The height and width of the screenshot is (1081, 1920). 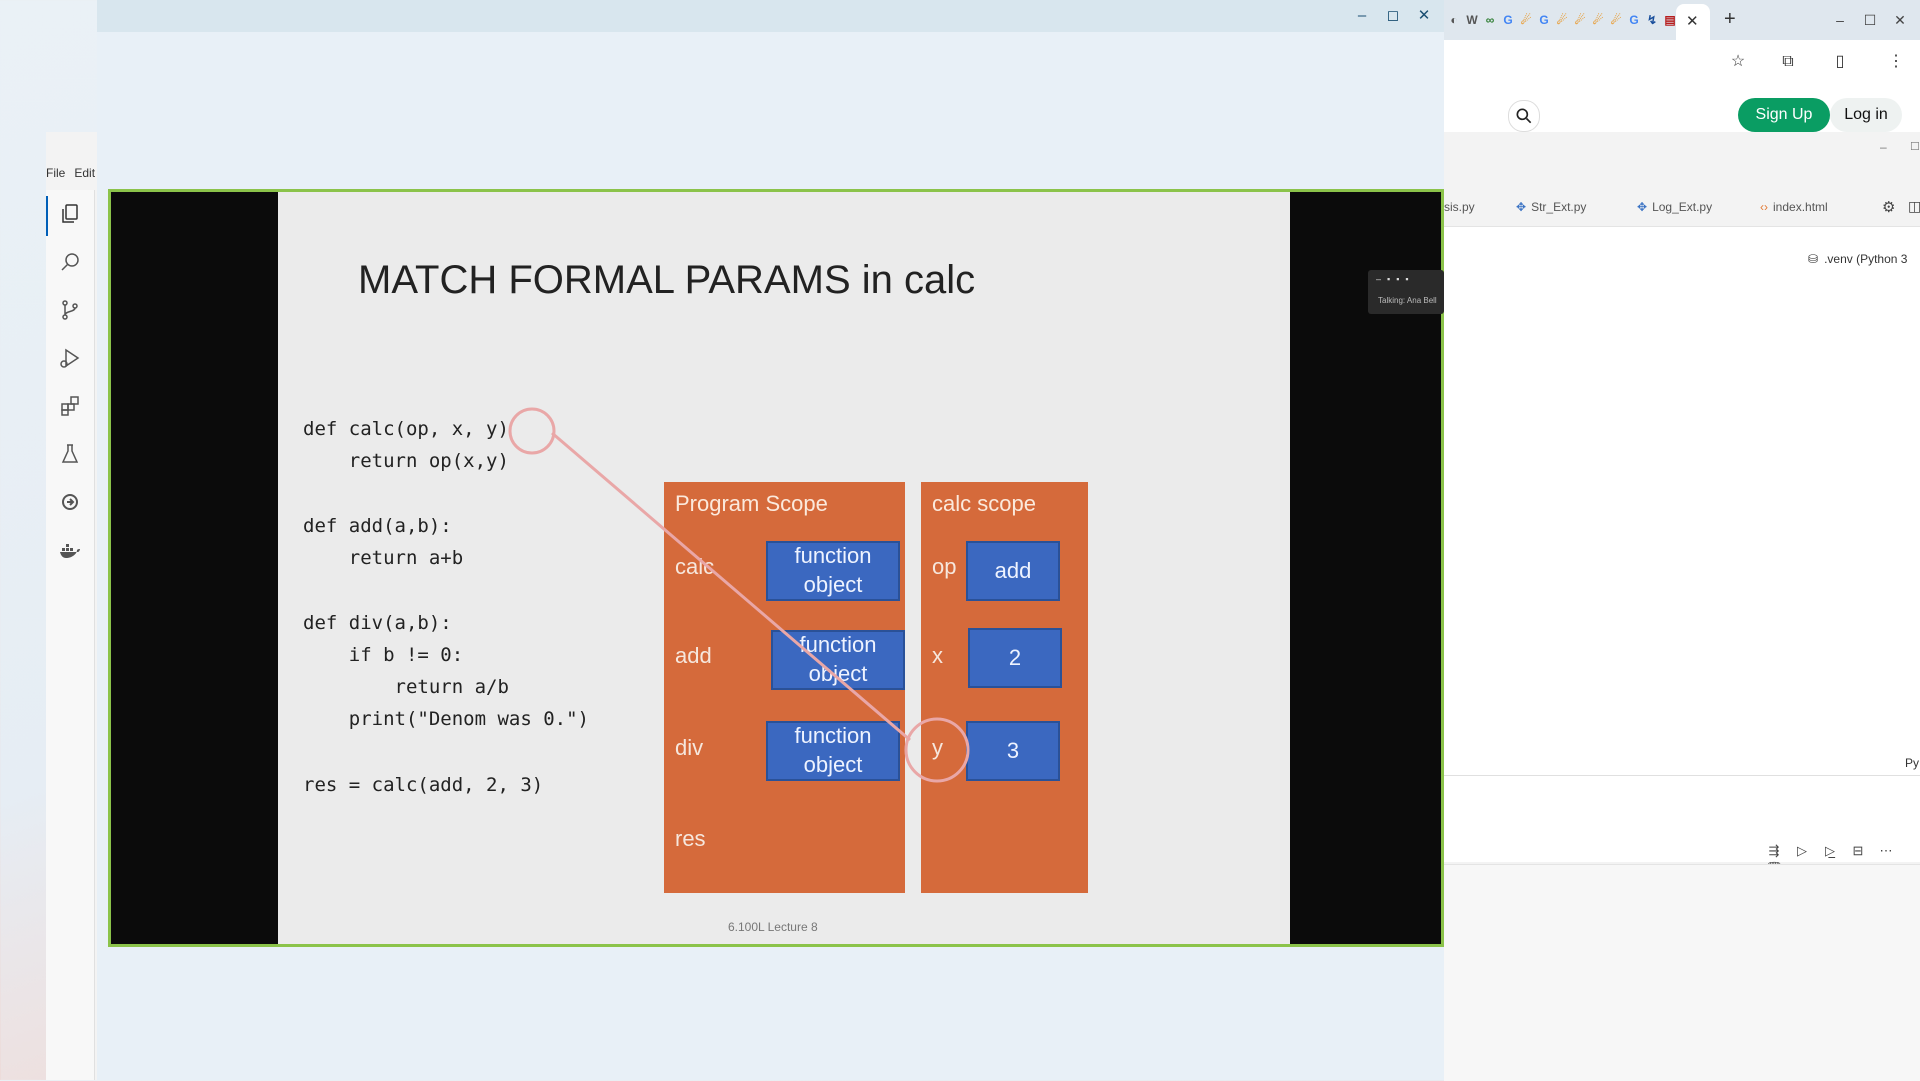 What do you see at coordinates (731, 586) in the screenshot?
I see `connector-line` at bounding box center [731, 586].